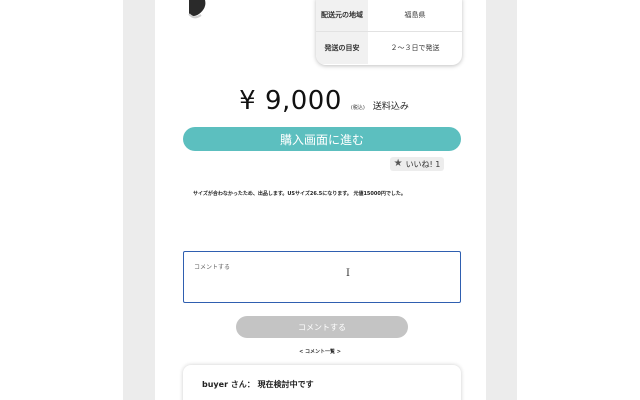  I want to click on product-image, so click(198, 11).